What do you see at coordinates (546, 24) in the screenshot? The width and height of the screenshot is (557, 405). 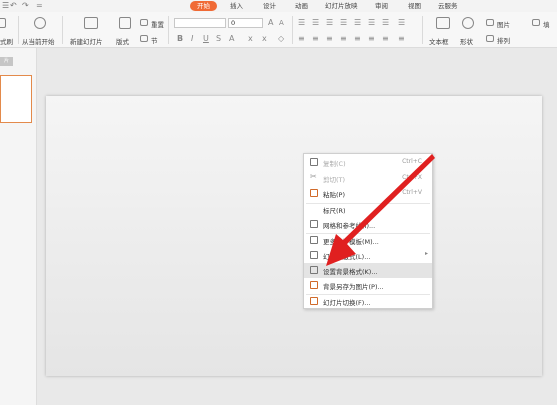 I see `fill-button: 填` at bounding box center [546, 24].